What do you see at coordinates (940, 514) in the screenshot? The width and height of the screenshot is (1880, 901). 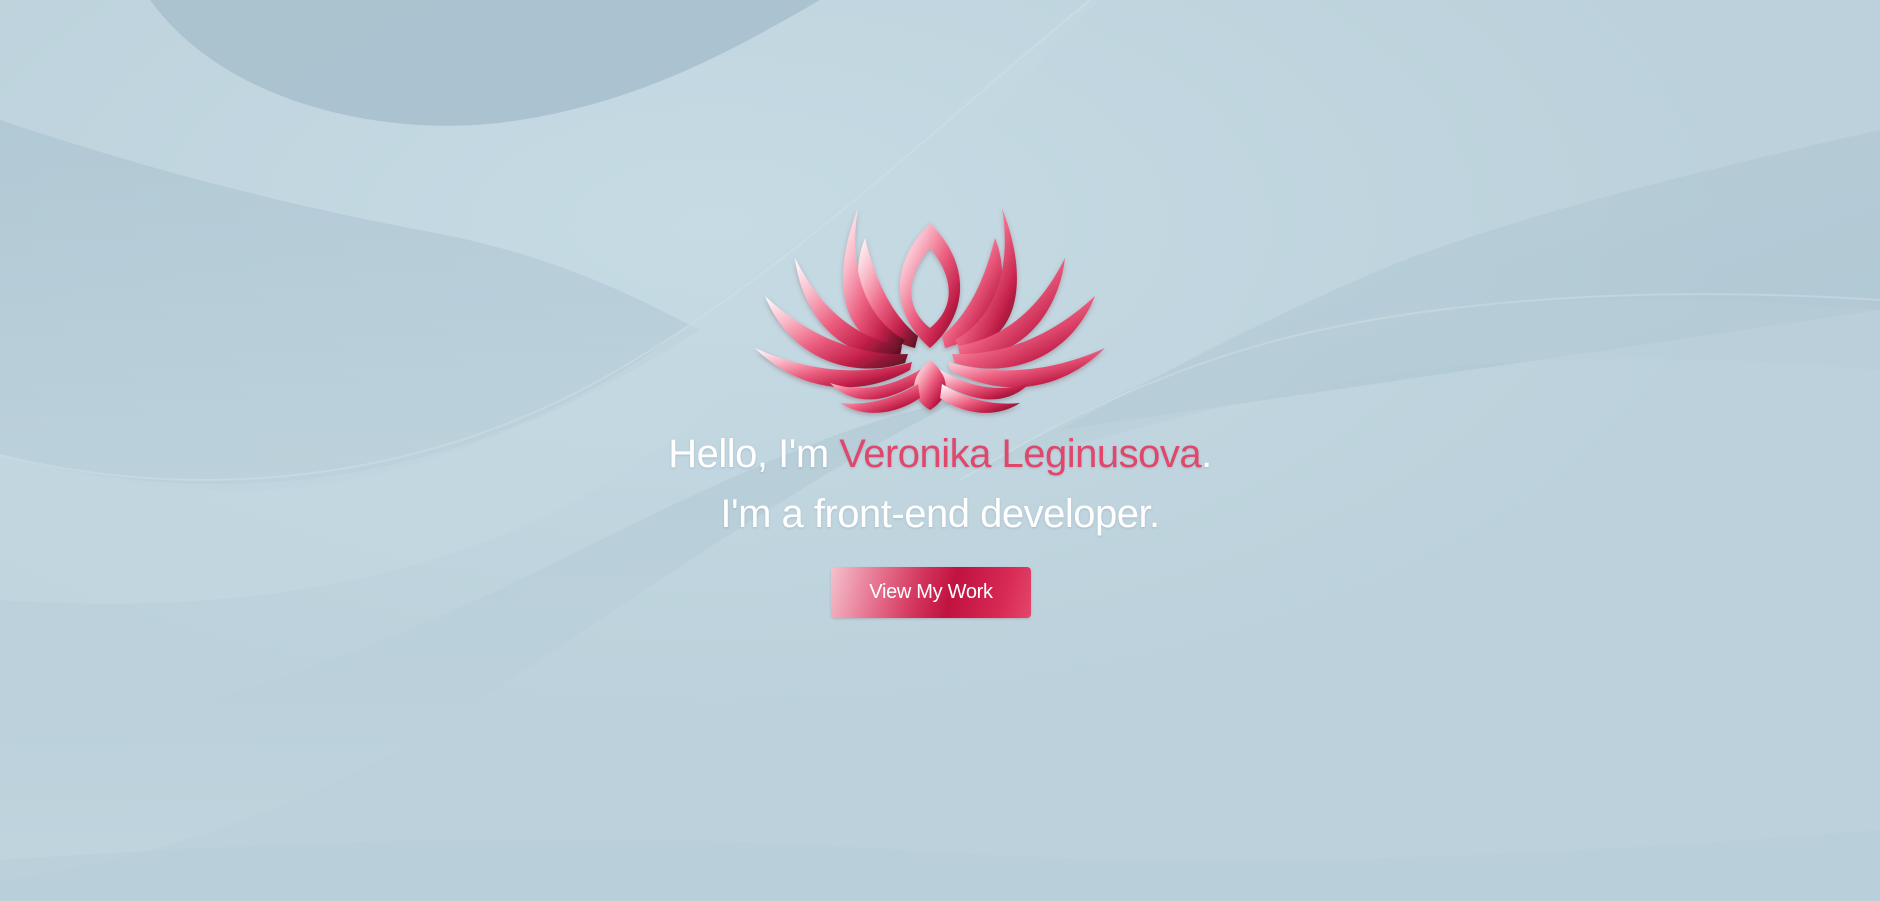 I see `tagline: I'm a front-end developer.` at bounding box center [940, 514].